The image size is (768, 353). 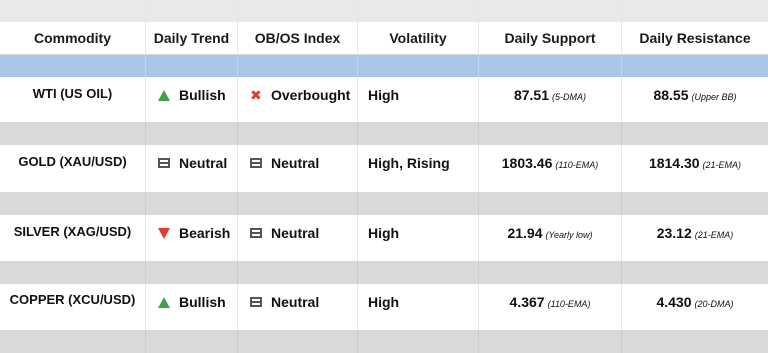 I want to click on resistance-level: 88.55 (Upper BB), so click(x=695, y=96).